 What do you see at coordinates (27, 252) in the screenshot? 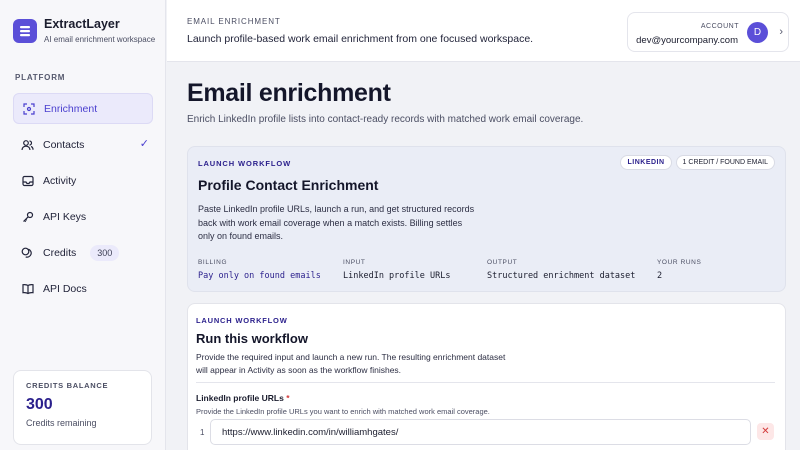
I see `coins-icon` at bounding box center [27, 252].